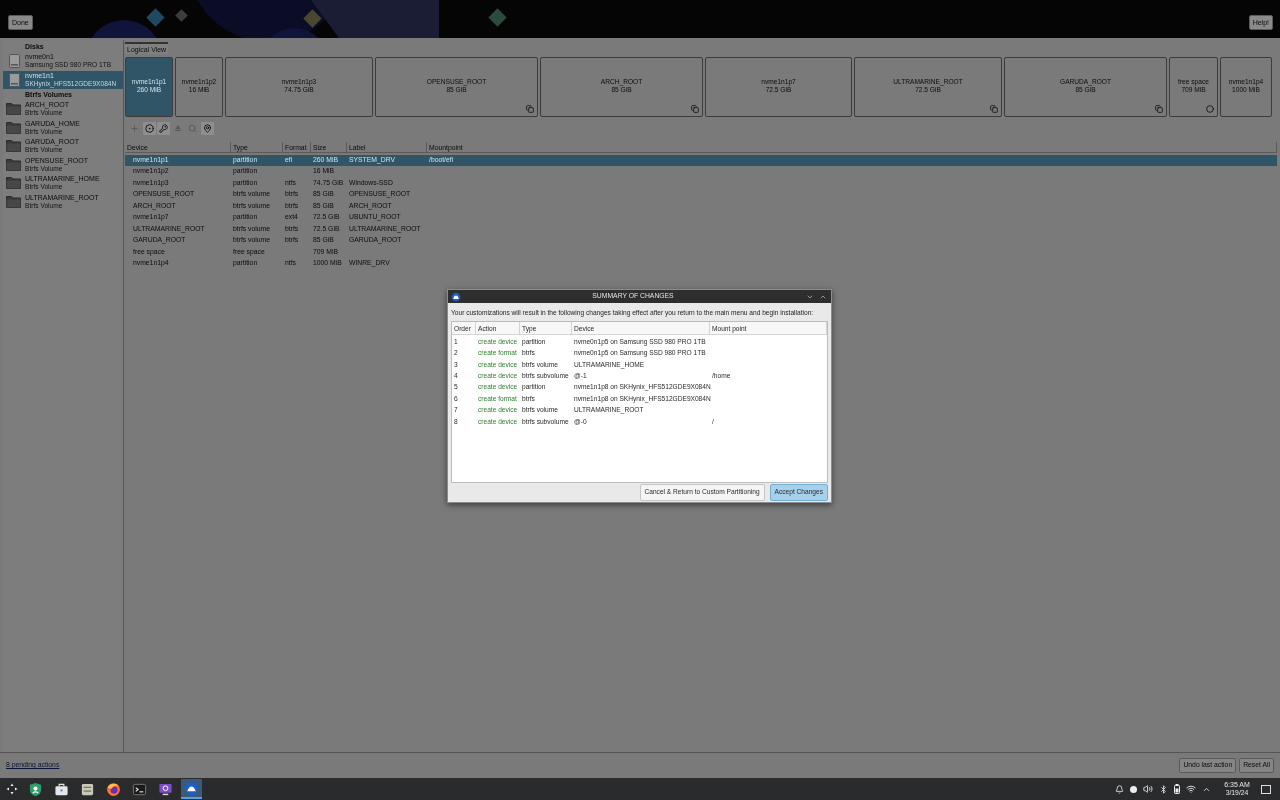 The image size is (1280, 800). Describe the element at coordinates (1163, 789) in the screenshot. I see `bluetooth-icon` at that location.